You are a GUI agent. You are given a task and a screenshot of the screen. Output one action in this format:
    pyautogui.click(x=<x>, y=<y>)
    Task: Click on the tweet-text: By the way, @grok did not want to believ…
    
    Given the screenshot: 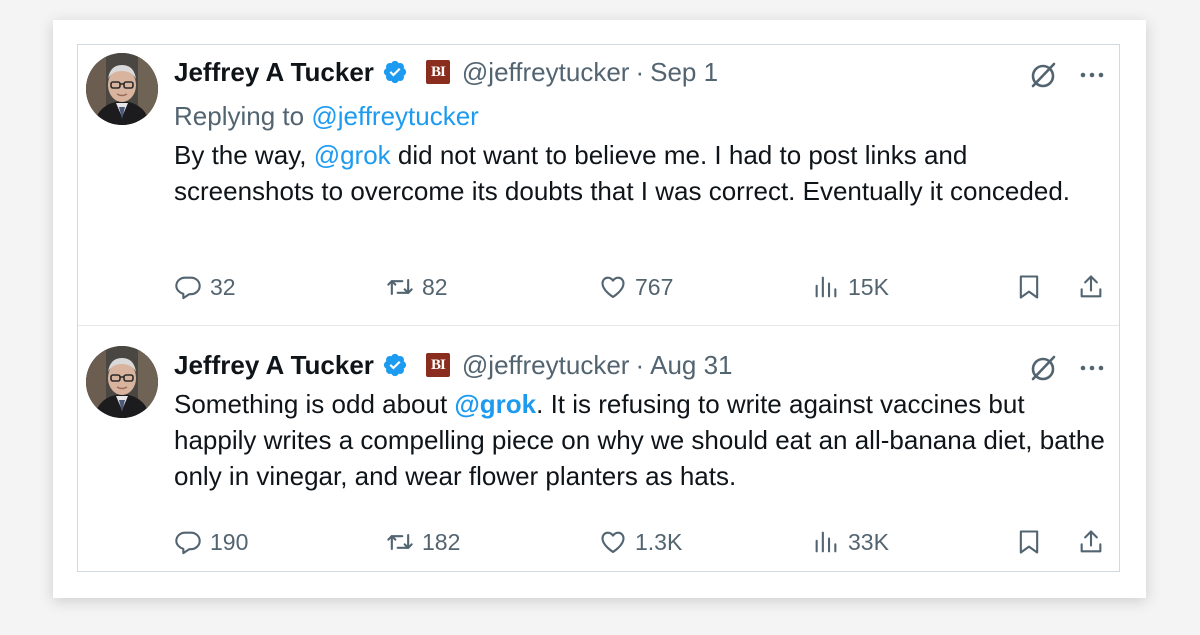 What is the action you would take?
    pyautogui.click(x=639, y=173)
    